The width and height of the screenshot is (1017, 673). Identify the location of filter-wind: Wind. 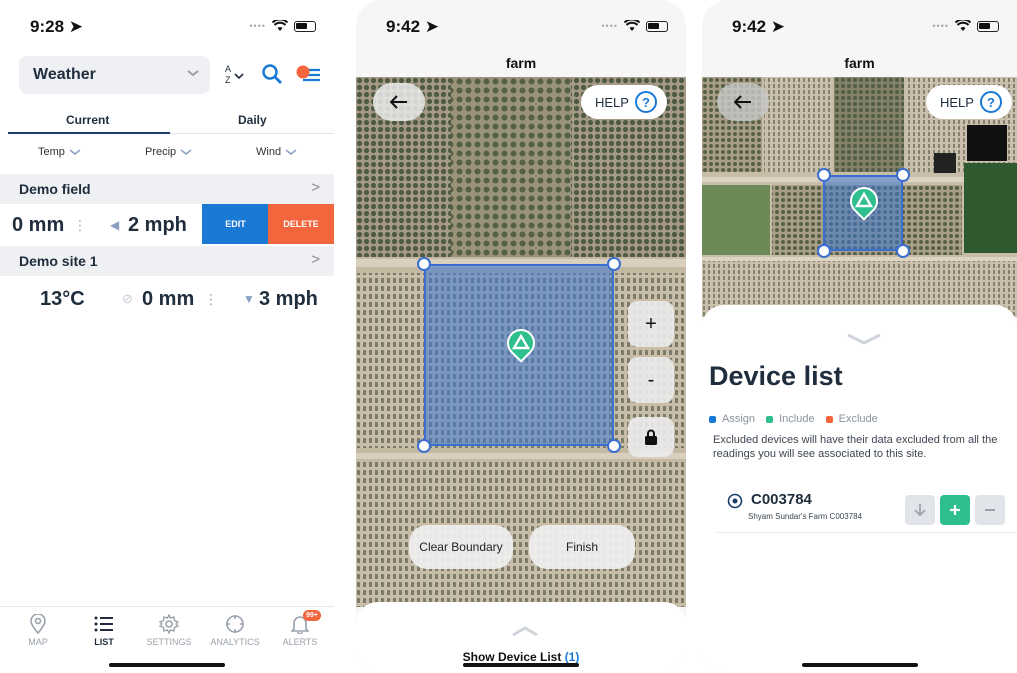
(276, 152).